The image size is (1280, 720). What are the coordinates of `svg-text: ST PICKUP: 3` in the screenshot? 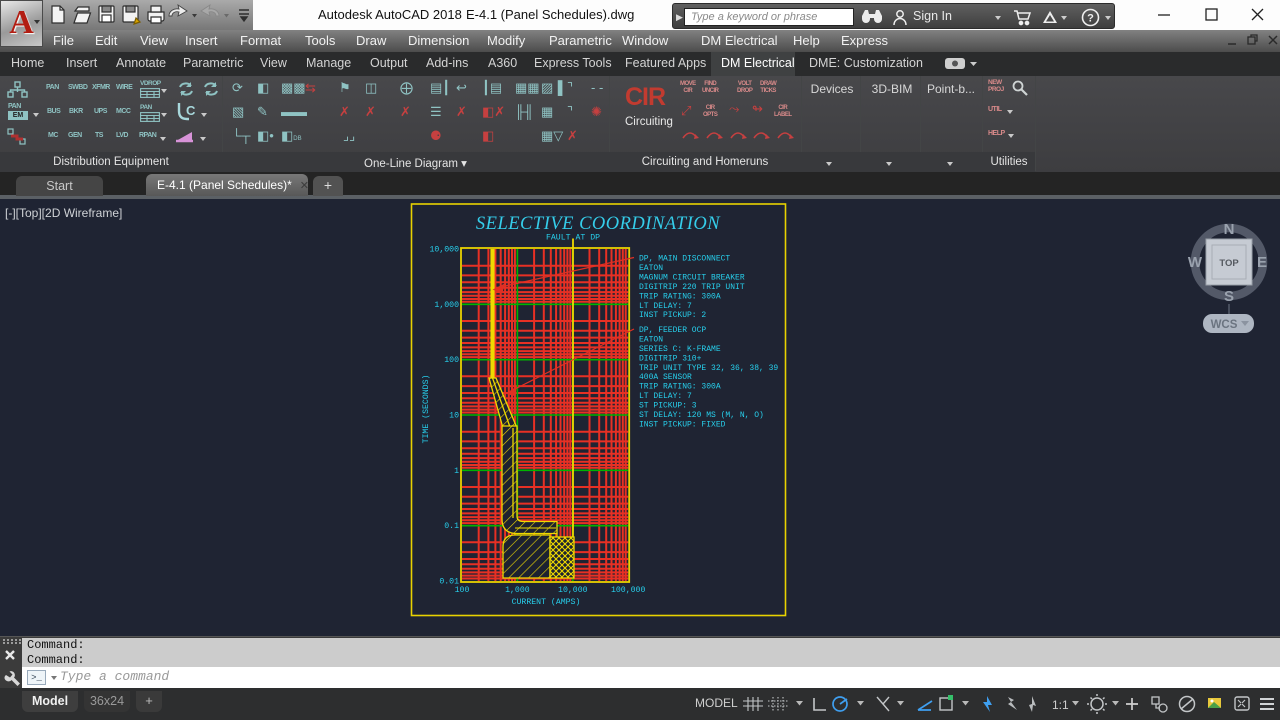 It's located at (668, 406).